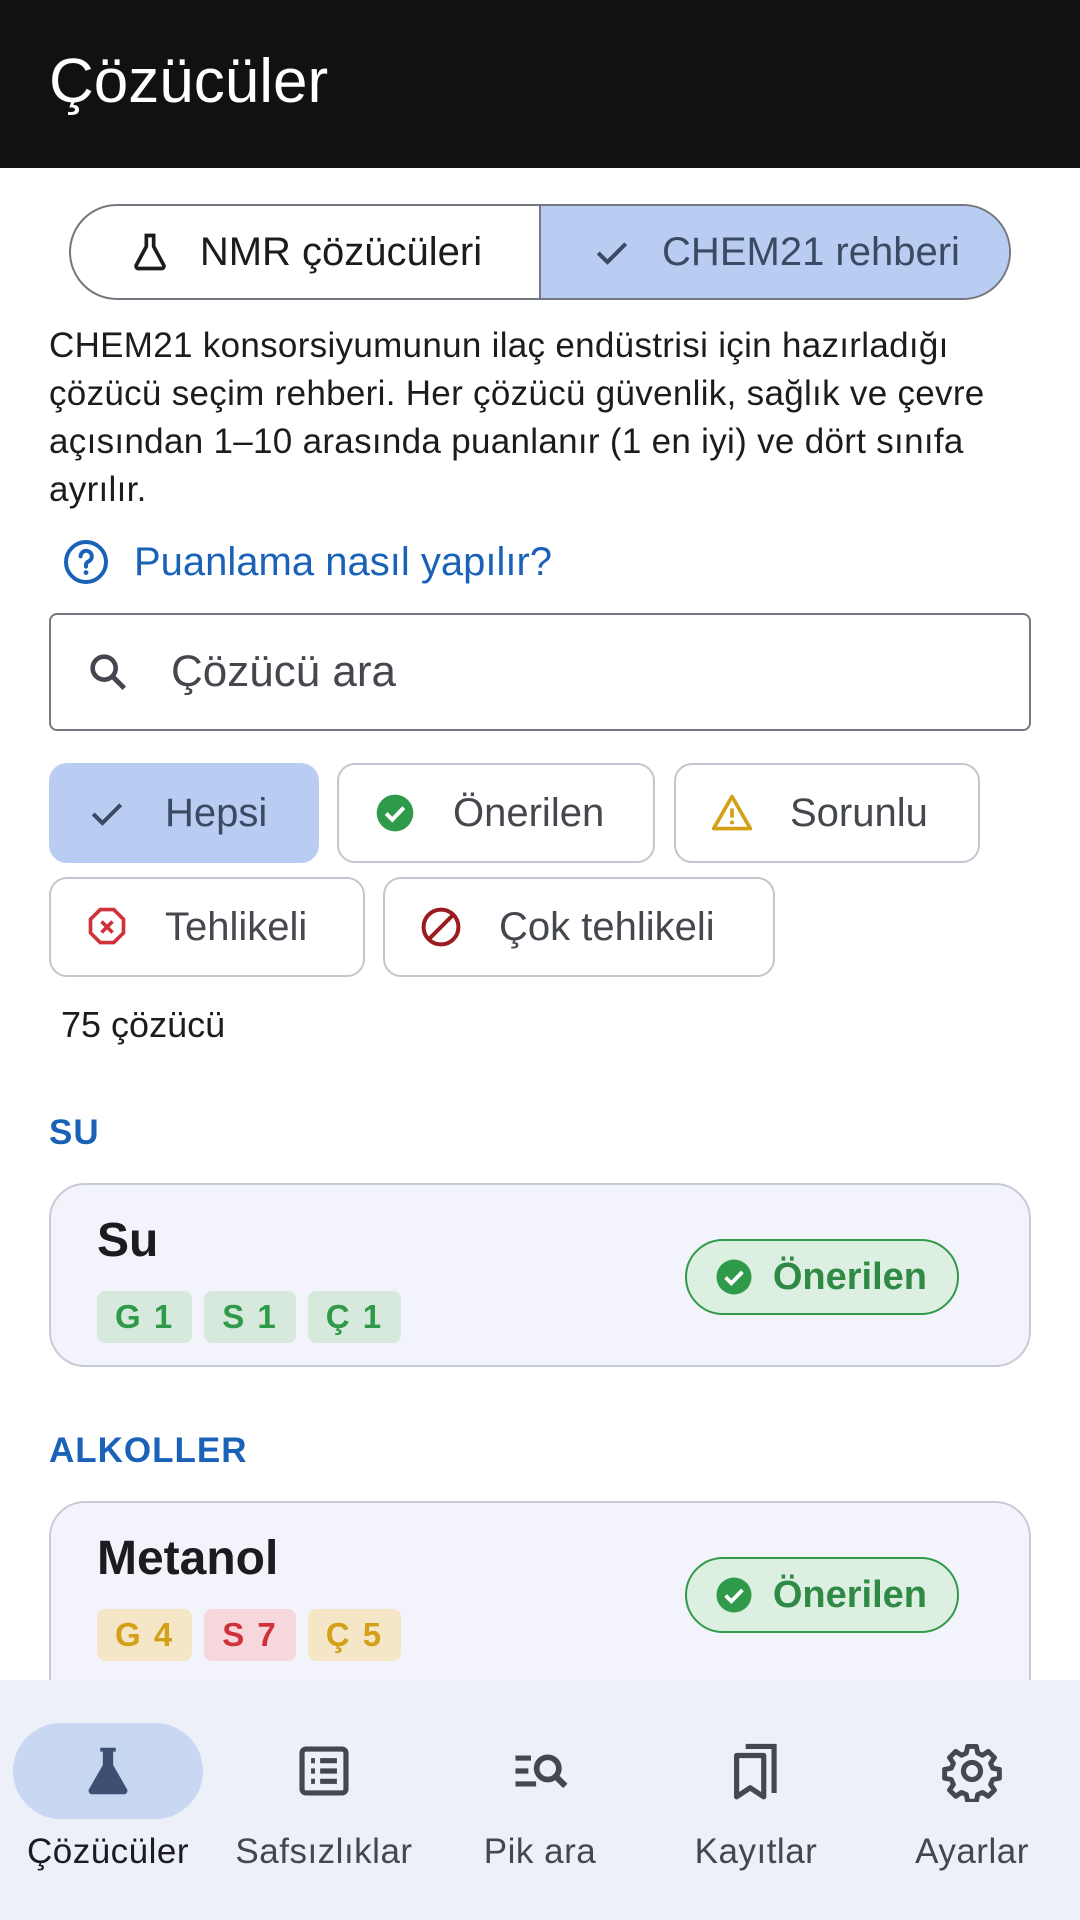 This screenshot has width=1080, height=1920. Describe the element at coordinates (324, 1800) in the screenshot. I see `nav-item-impurities: Safsızlıklar` at that location.